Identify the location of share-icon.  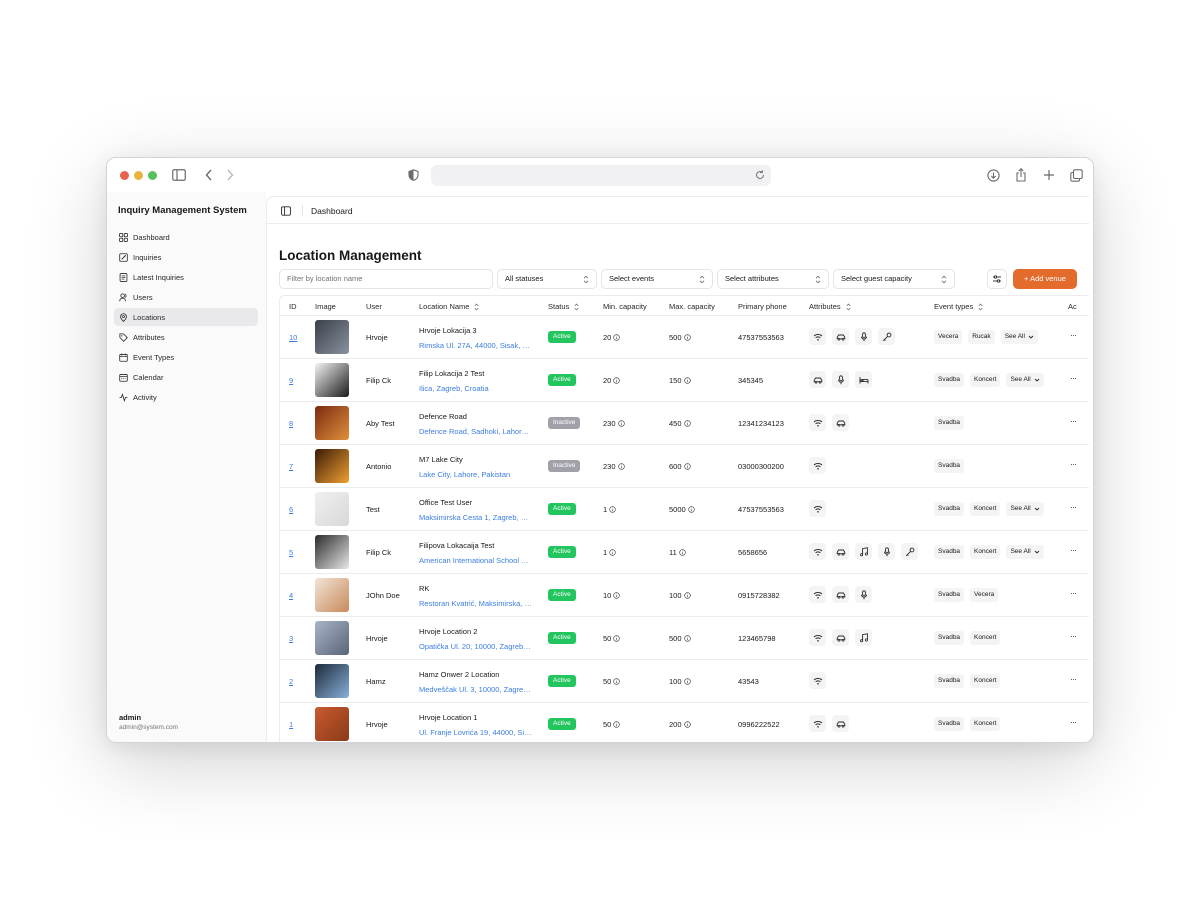
(1021, 175).